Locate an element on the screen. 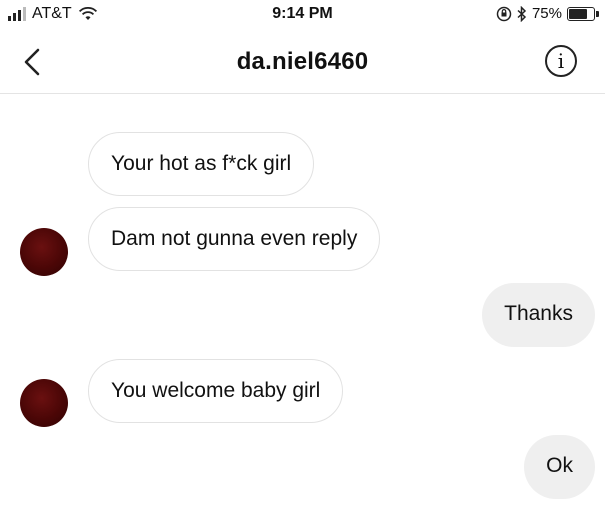 This screenshot has width=605, height=505. status-bar: AT&T 9:14 PM 75% is located at coordinates (302, 16).